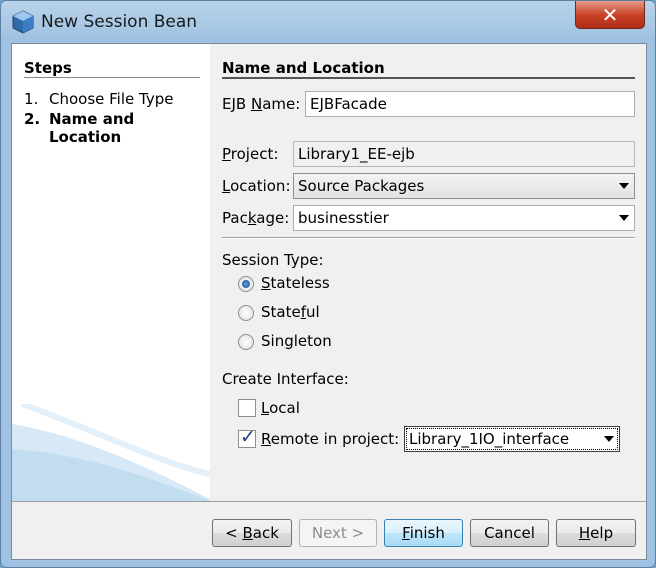 The image size is (656, 568). I want to click on package-combobox: businesstier, so click(464, 218).